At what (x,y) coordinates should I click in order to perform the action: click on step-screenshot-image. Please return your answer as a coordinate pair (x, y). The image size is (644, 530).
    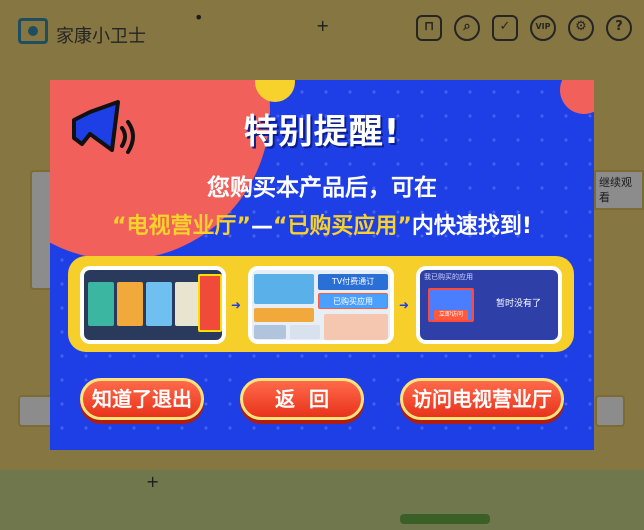
    Looking at the image, I should click on (153, 305).